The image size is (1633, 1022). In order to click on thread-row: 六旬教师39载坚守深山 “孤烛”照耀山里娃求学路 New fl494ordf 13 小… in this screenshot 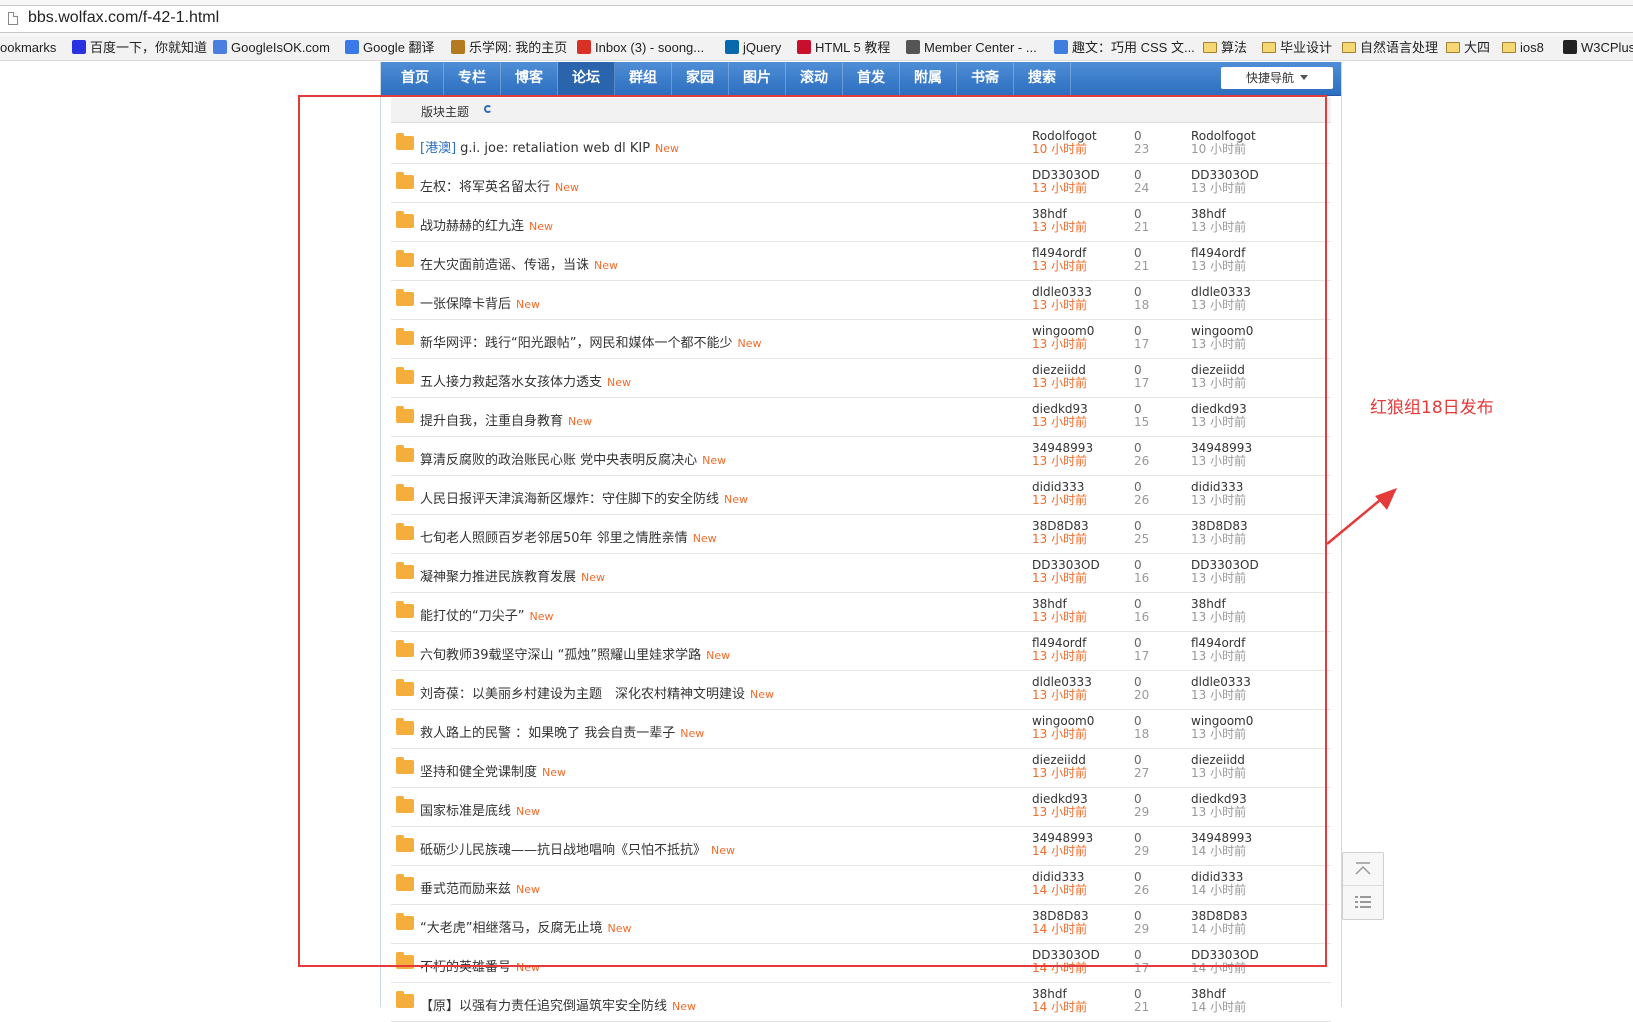, I will do `click(861, 651)`.